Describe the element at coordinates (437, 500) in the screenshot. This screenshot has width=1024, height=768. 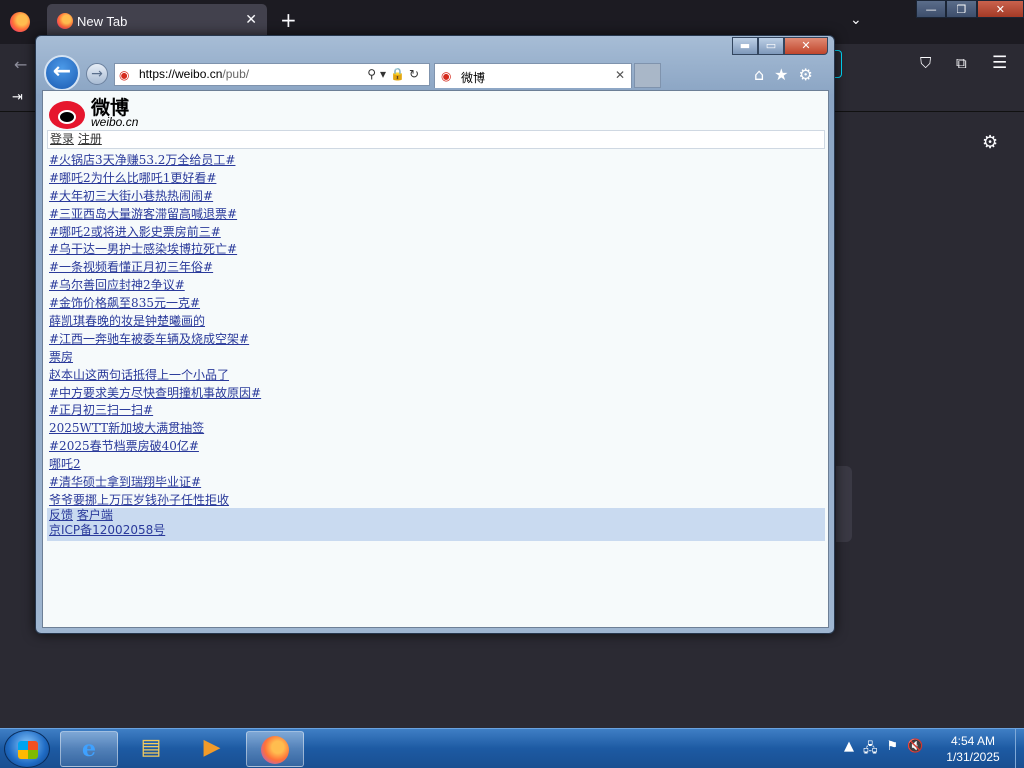
I see `list-item: 爷爷要挪上万压岁钱孙子任性拒收` at that location.